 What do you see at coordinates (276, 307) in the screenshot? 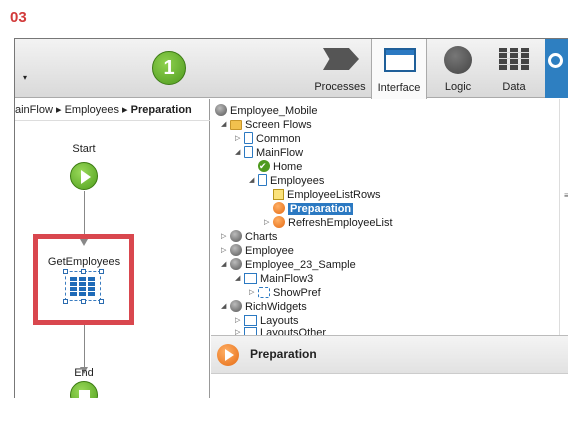
I see `tree-item-label: RichWidgets` at bounding box center [276, 307].